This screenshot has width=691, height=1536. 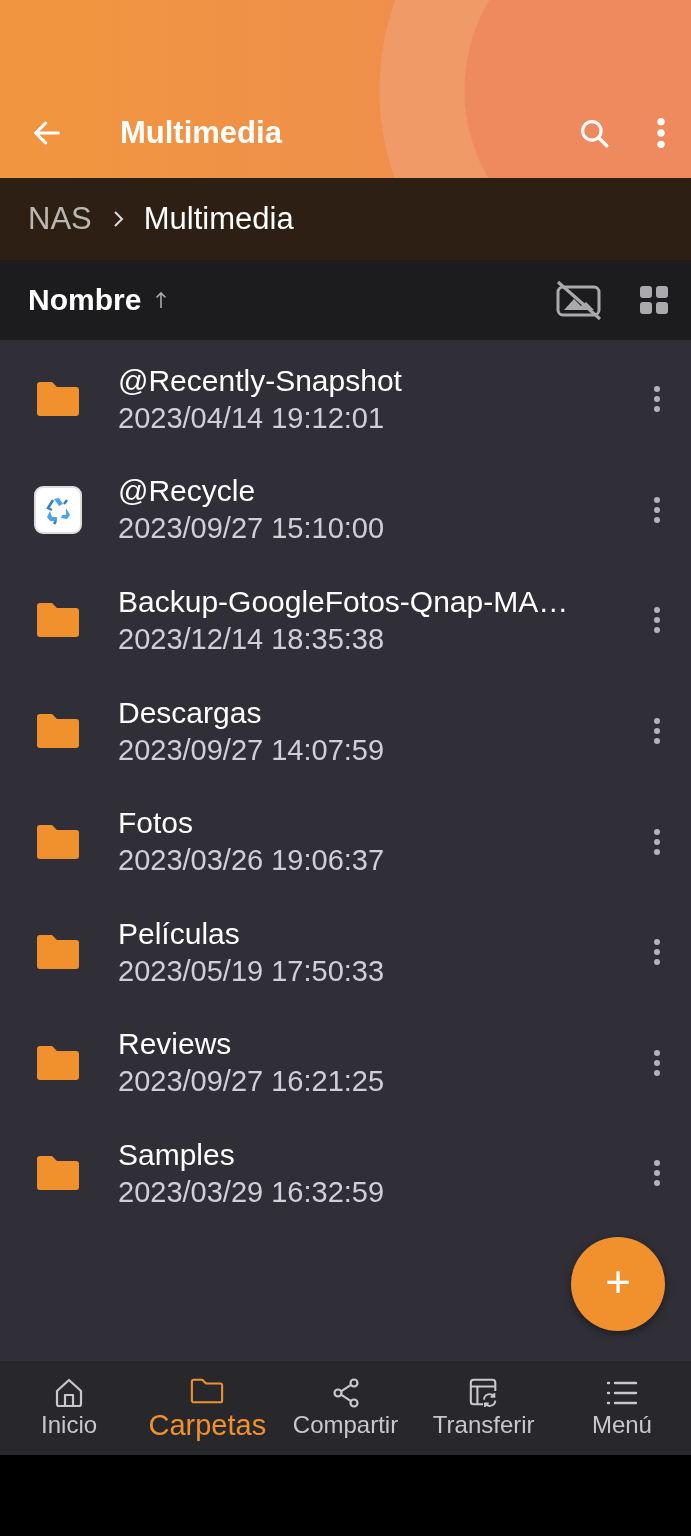 What do you see at coordinates (260, 380) in the screenshot?
I see `file-name: @Recently-Snapshot` at bounding box center [260, 380].